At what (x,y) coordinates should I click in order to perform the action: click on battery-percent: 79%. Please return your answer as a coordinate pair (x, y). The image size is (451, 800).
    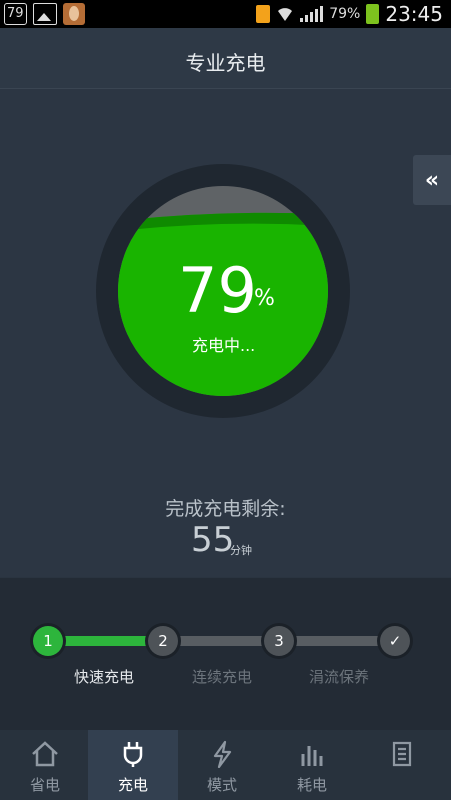
    Looking at the image, I should click on (345, 14).